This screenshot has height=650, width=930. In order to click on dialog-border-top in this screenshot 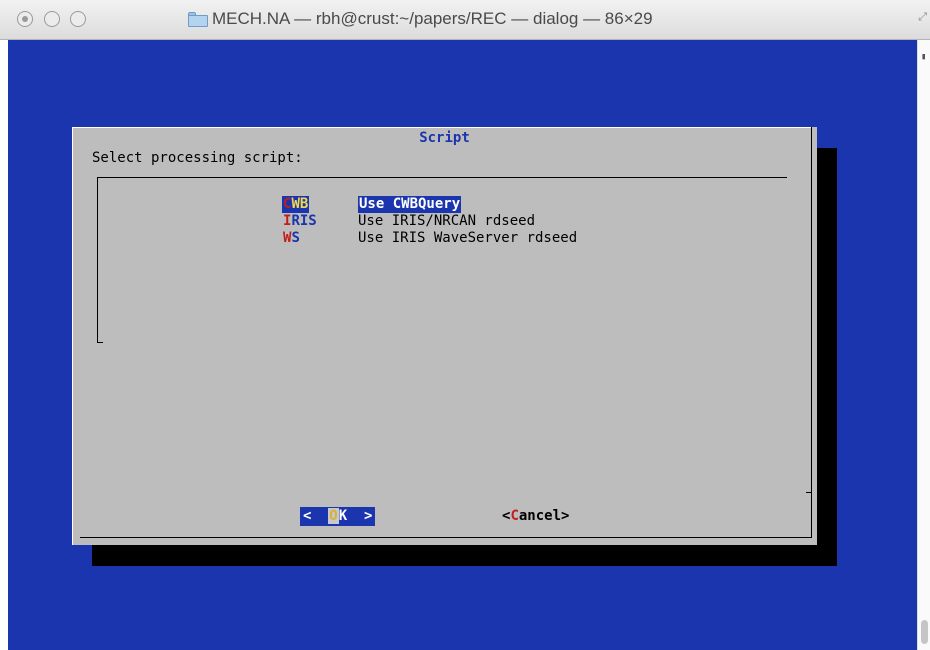, I will do `click(442, 127)`.